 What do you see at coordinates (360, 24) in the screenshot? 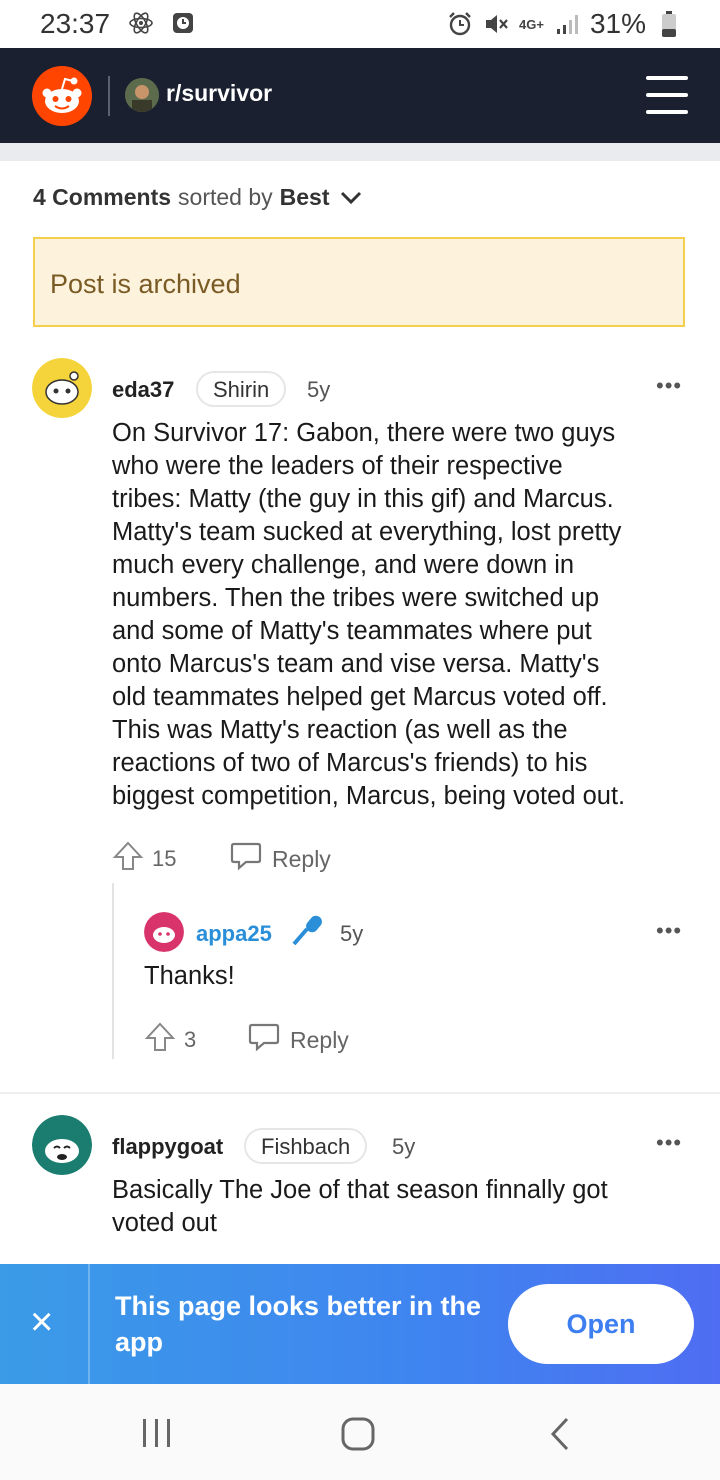
I see `status-bar: 23:37 4G+ 31%` at bounding box center [360, 24].